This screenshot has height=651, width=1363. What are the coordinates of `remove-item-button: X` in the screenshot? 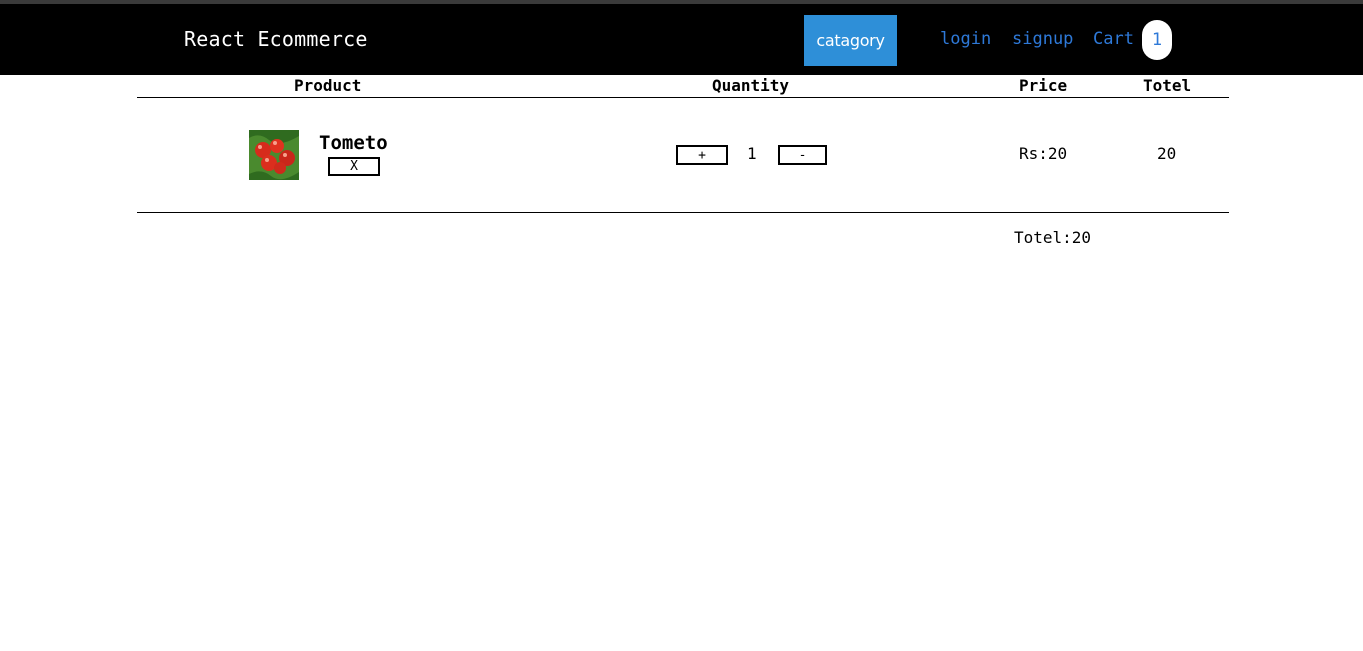 It's located at (354, 166).